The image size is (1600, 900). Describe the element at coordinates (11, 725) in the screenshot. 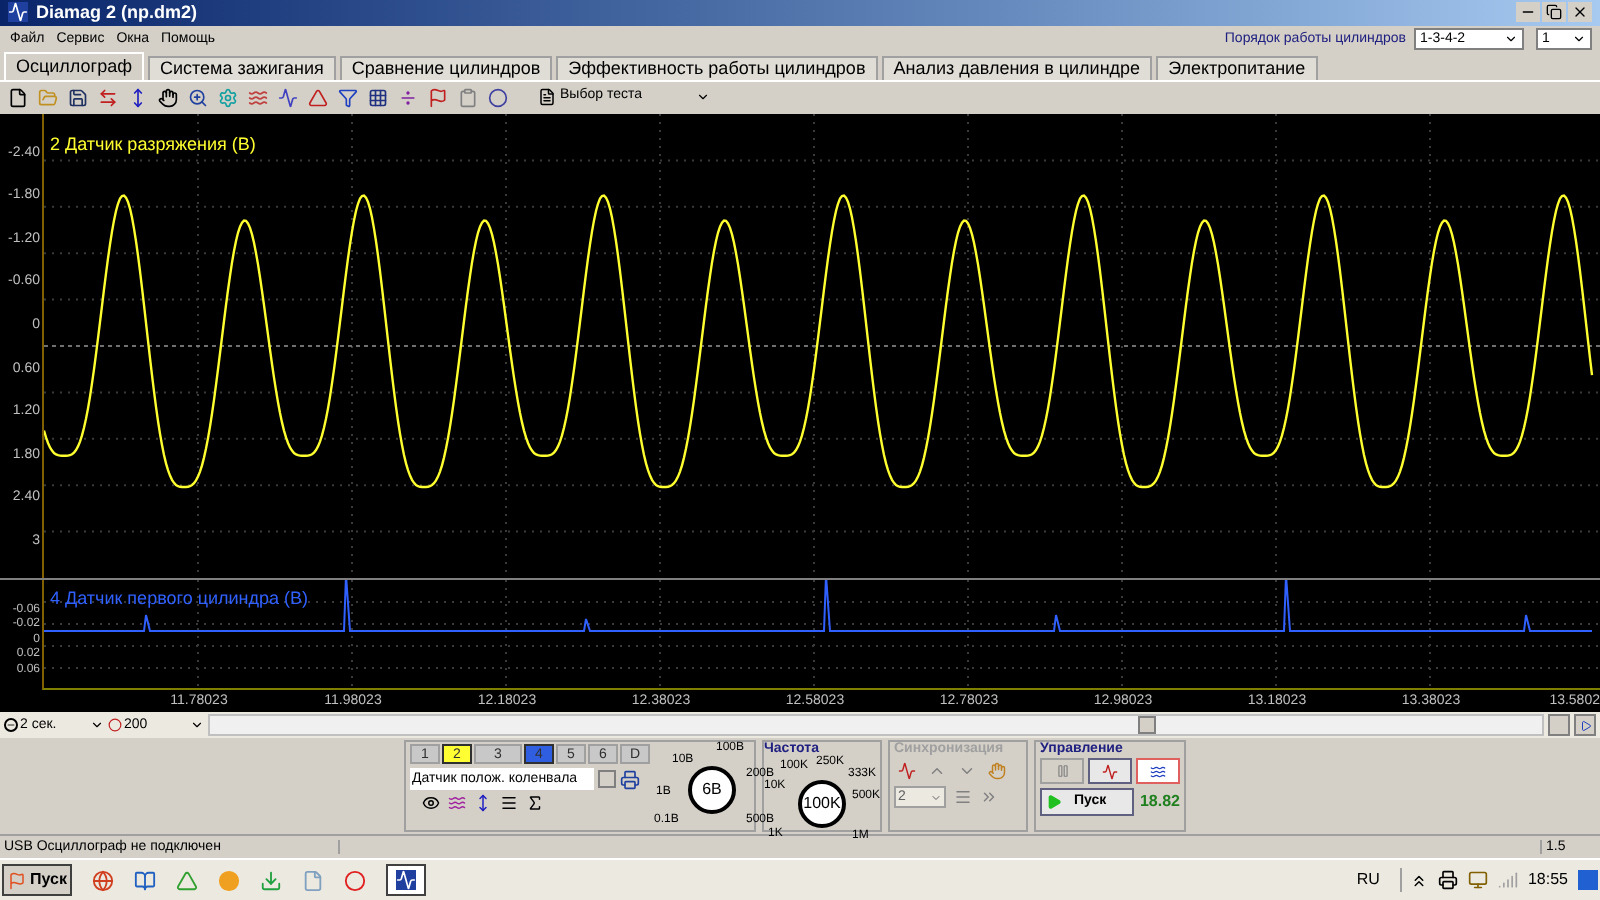

I see `minus-icon` at that location.